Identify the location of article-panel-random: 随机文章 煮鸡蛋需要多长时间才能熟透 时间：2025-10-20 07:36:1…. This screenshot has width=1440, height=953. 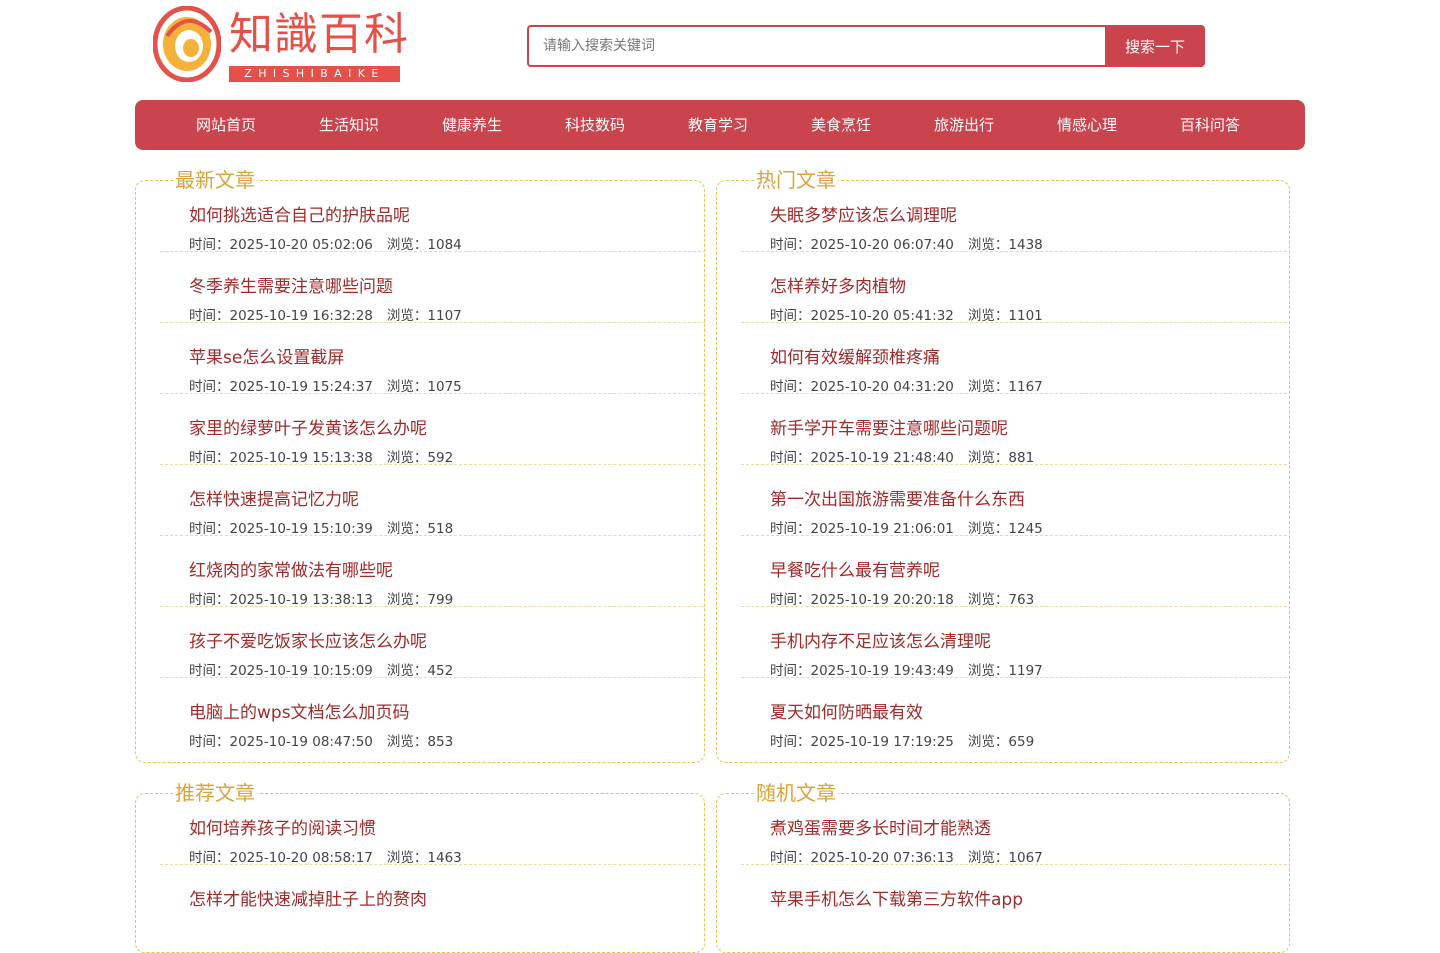
(1003, 866).